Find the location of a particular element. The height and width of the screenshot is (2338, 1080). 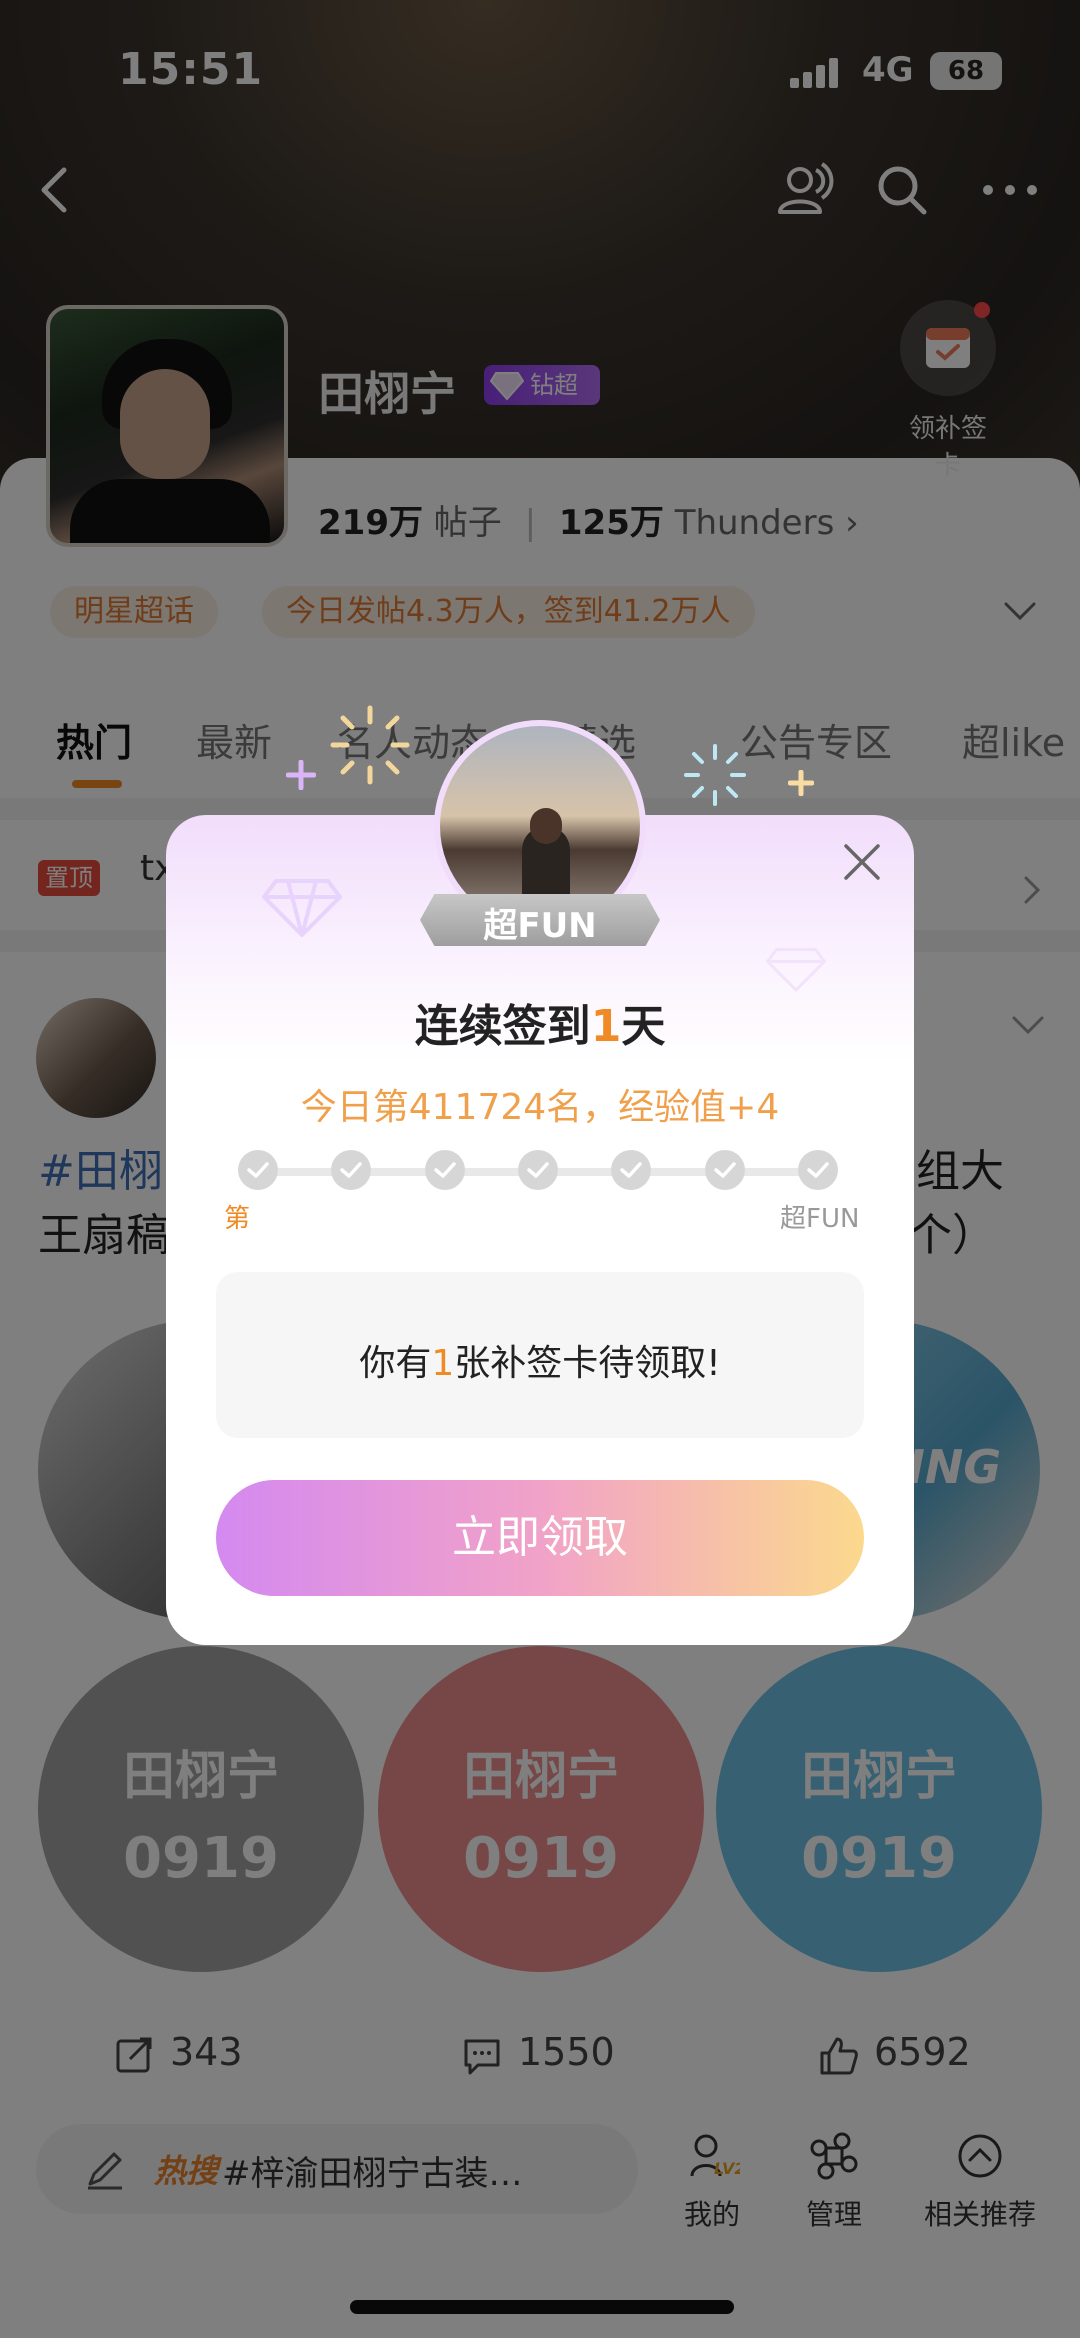

level-ribbon: 超FUN is located at coordinates (540, 916).